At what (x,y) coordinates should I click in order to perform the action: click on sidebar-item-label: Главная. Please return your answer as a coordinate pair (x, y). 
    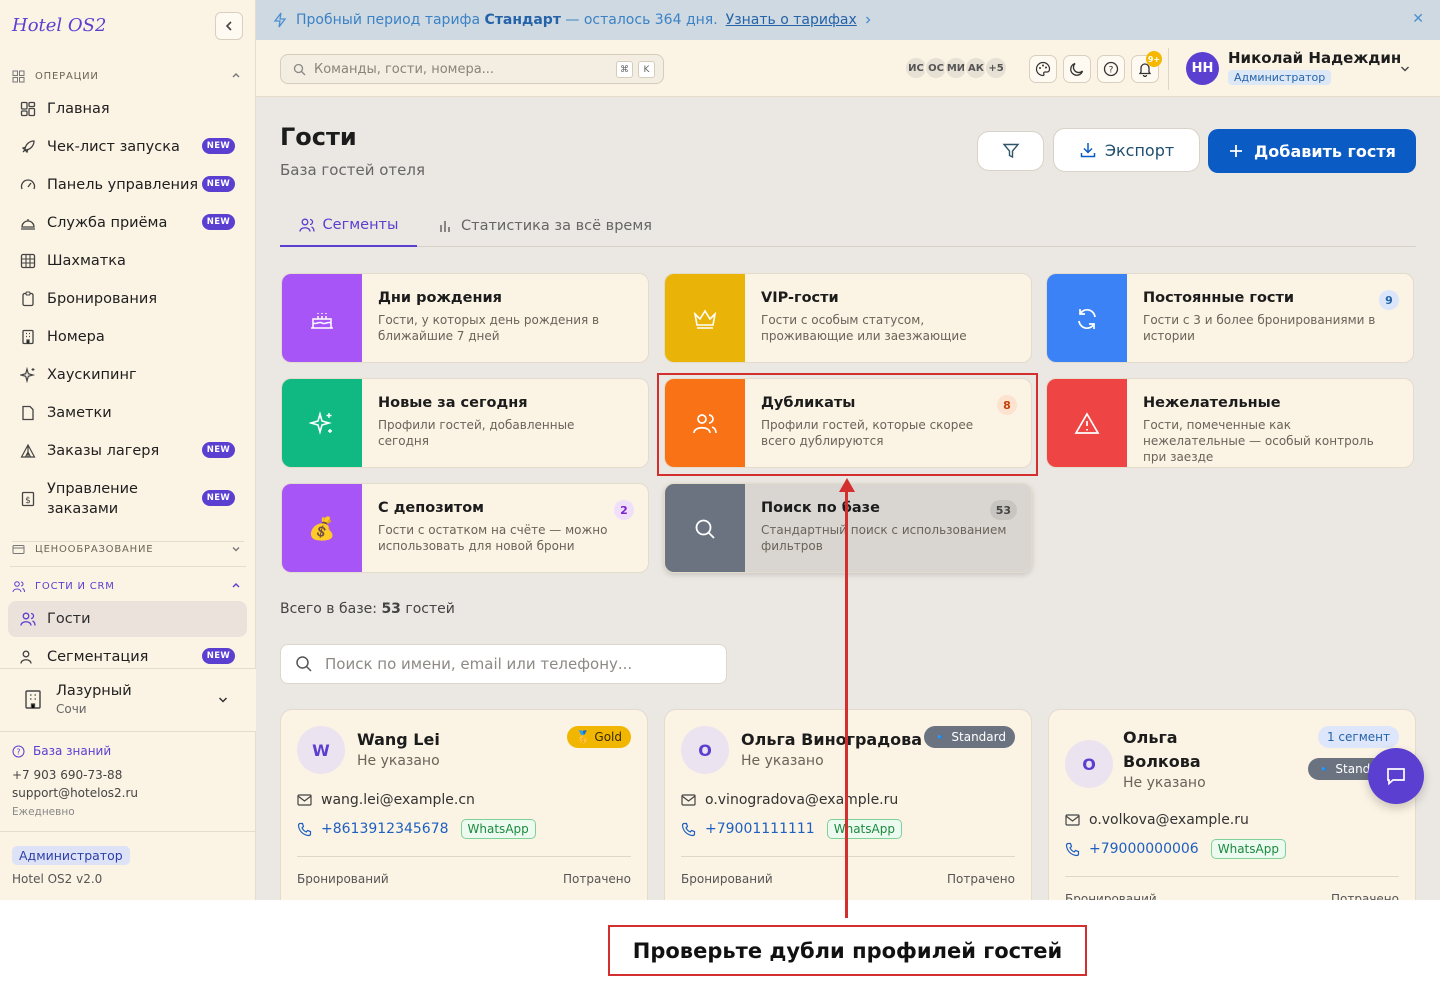
    Looking at the image, I should click on (78, 109).